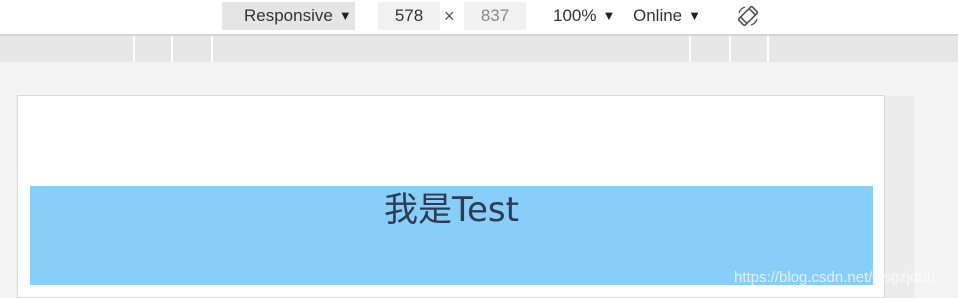 The height and width of the screenshot is (298, 958). Describe the element at coordinates (899, 197) in the screenshot. I see `viewport-resize-handle` at that location.